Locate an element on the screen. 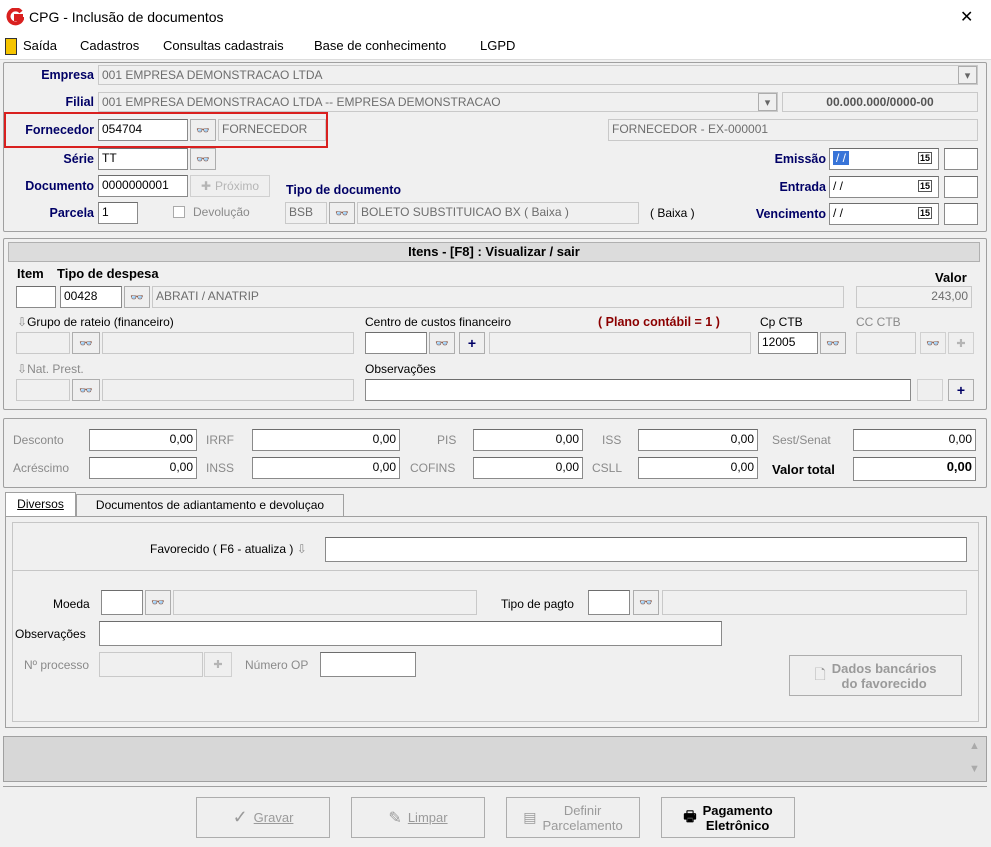 Image resolution: width=991 pixels, height=847 pixels. pages-icon: ▤ is located at coordinates (530, 817).